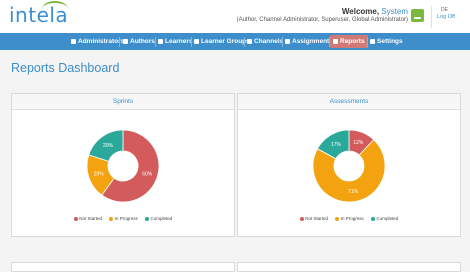  I want to click on slice-label: 60%, so click(147, 175).